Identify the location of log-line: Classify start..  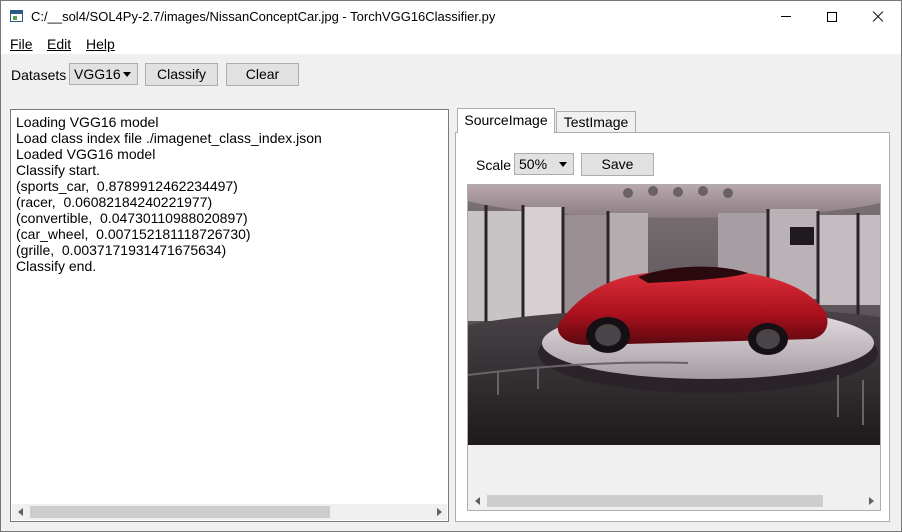
(58, 170).